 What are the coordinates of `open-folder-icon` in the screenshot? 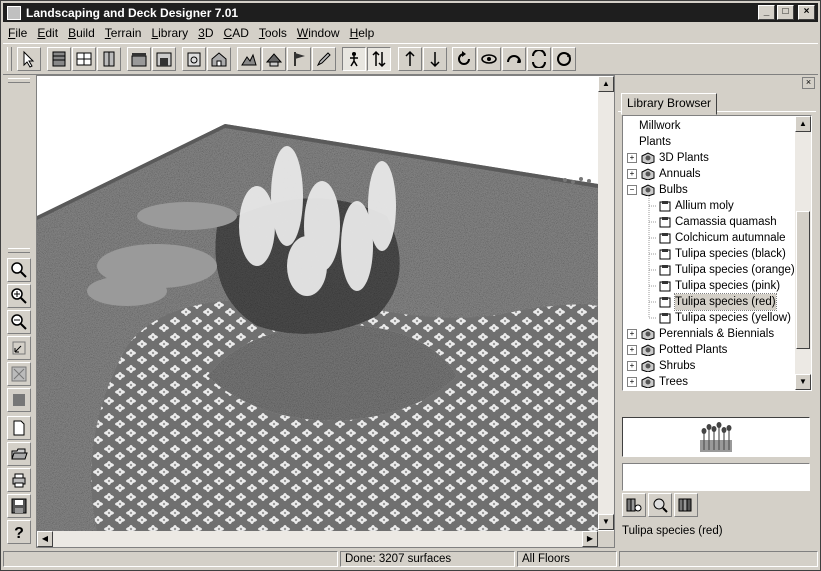 It's located at (19, 454).